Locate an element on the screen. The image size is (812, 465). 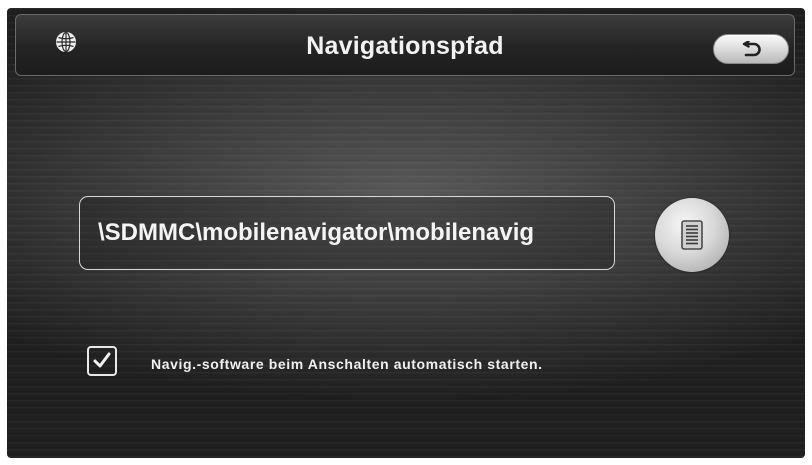
navigation-path-field: \SDMMC\mobilenavigator\mobilenavig is located at coordinates (347, 233).